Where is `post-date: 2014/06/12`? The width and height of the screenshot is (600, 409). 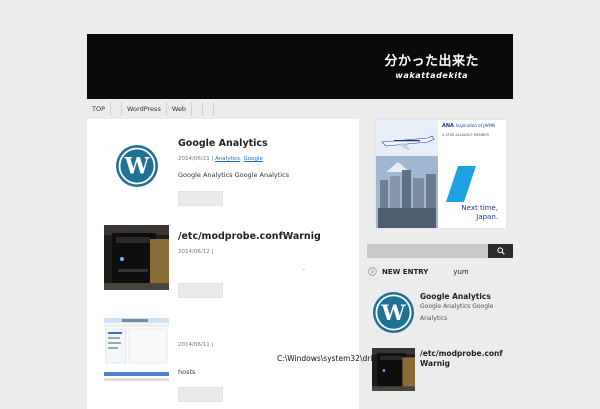 post-date: 2014/06/12 is located at coordinates (194, 252).